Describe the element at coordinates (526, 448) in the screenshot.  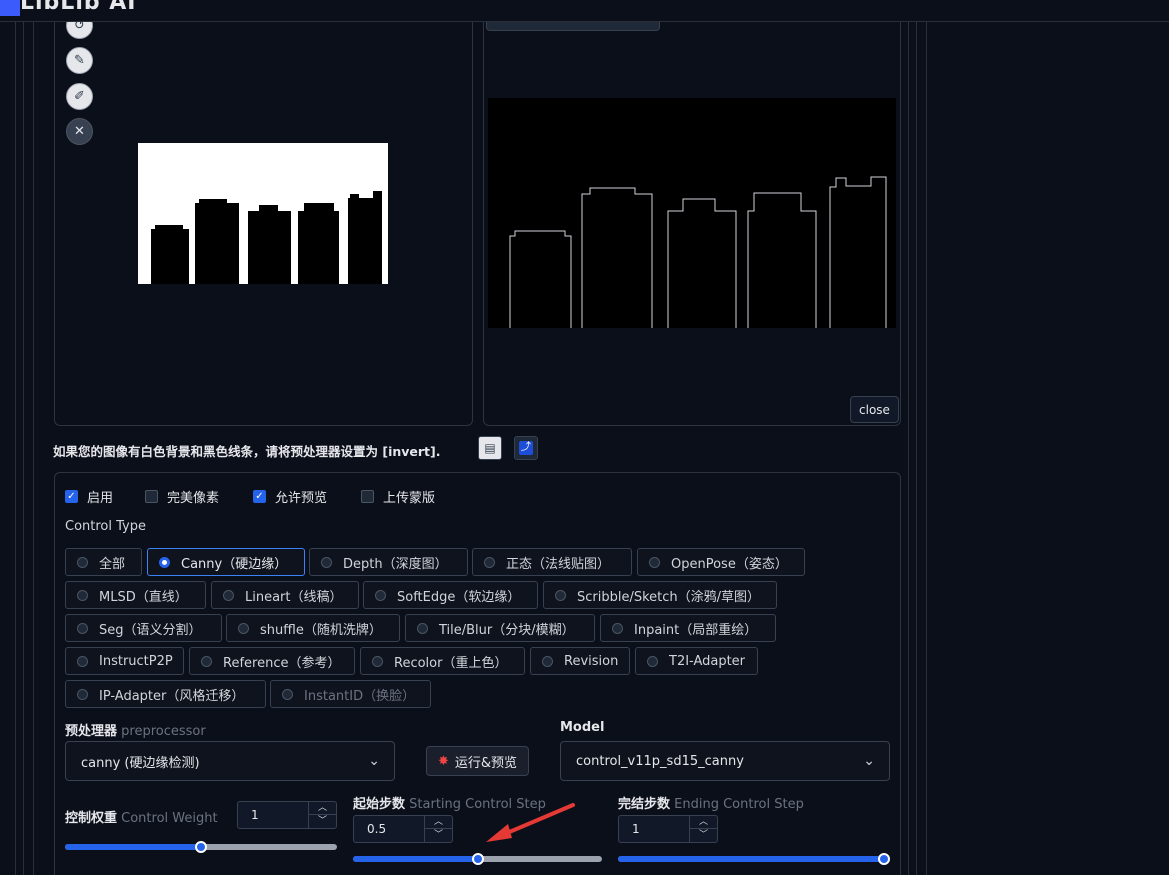
I see `swap-icon: ⤴` at that location.